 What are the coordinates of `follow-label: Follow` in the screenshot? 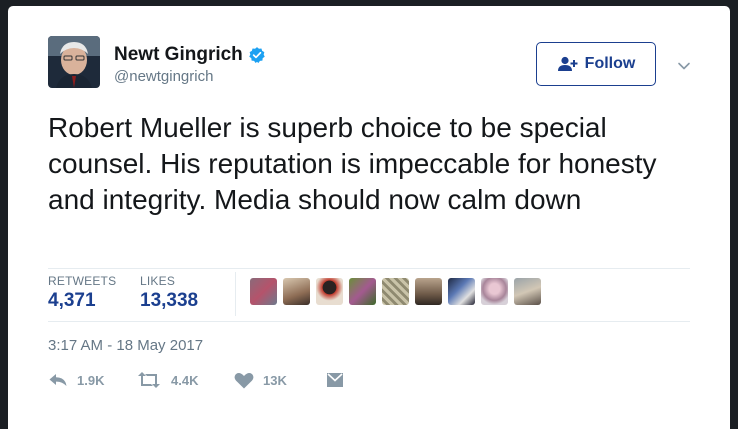 It's located at (610, 63).